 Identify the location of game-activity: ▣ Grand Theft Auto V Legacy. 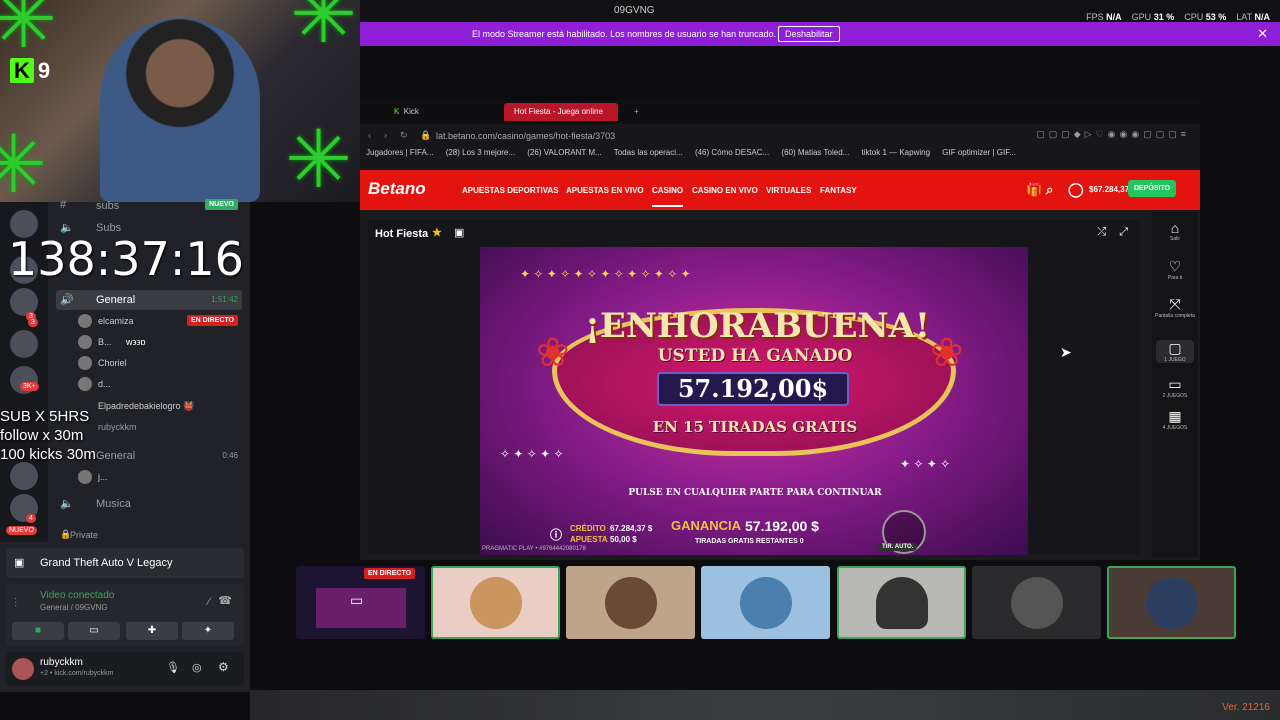
(125, 563).